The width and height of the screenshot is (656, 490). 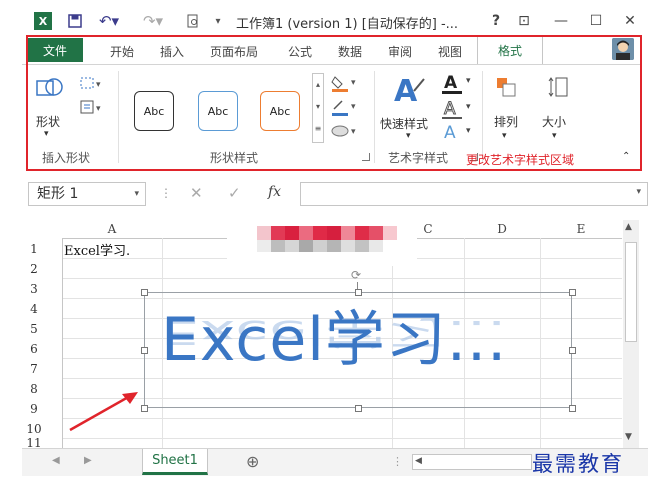 I want to click on minimize-button: —, so click(x=561, y=21).